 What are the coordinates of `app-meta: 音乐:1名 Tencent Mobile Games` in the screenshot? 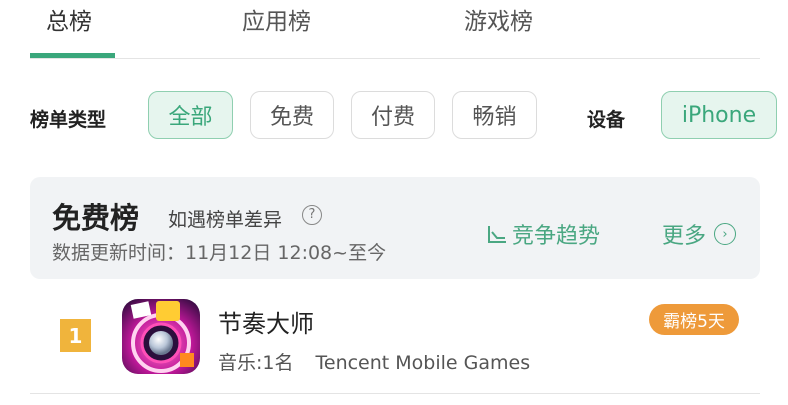 It's located at (374, 361).